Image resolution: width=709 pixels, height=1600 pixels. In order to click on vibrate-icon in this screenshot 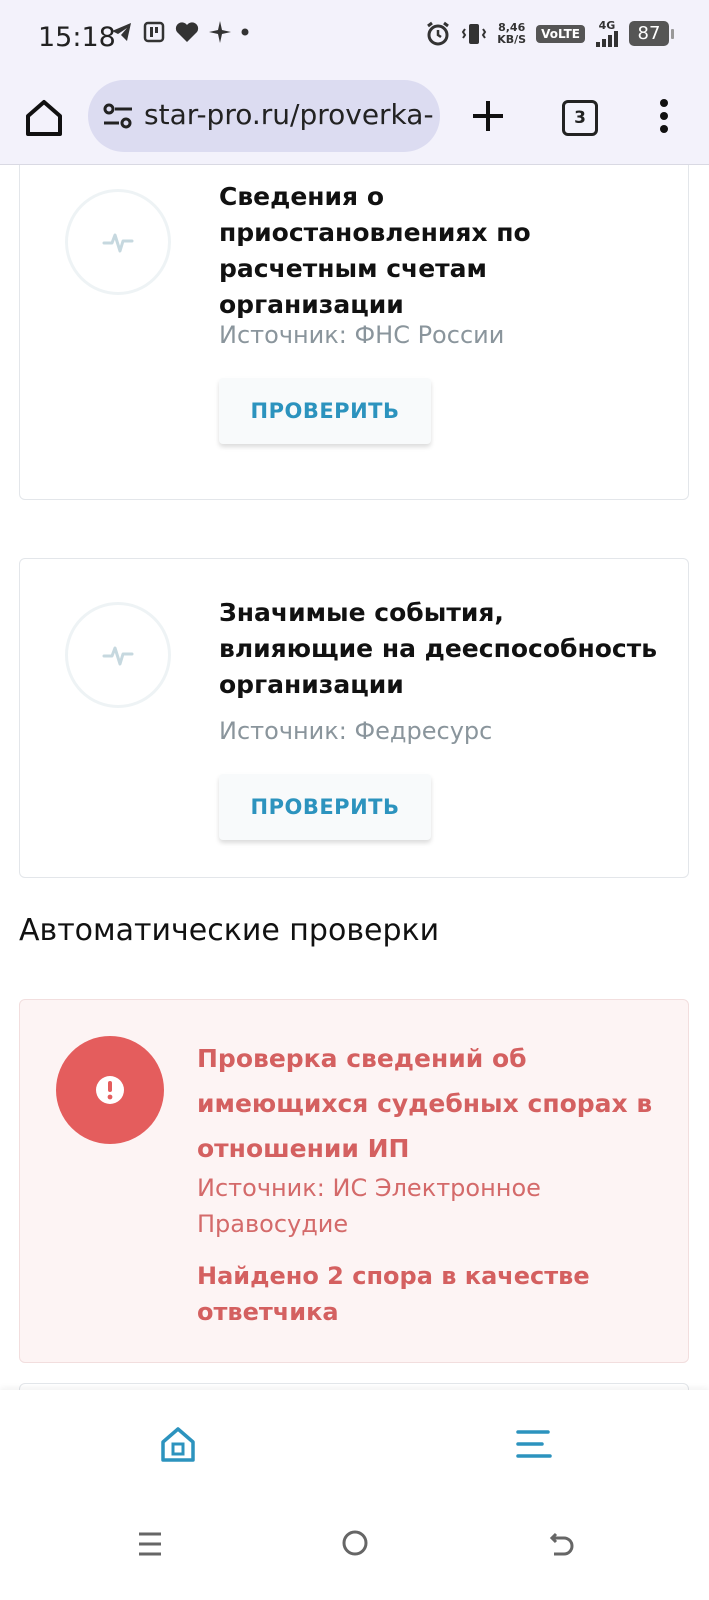, I will do `click(474, 33)`.